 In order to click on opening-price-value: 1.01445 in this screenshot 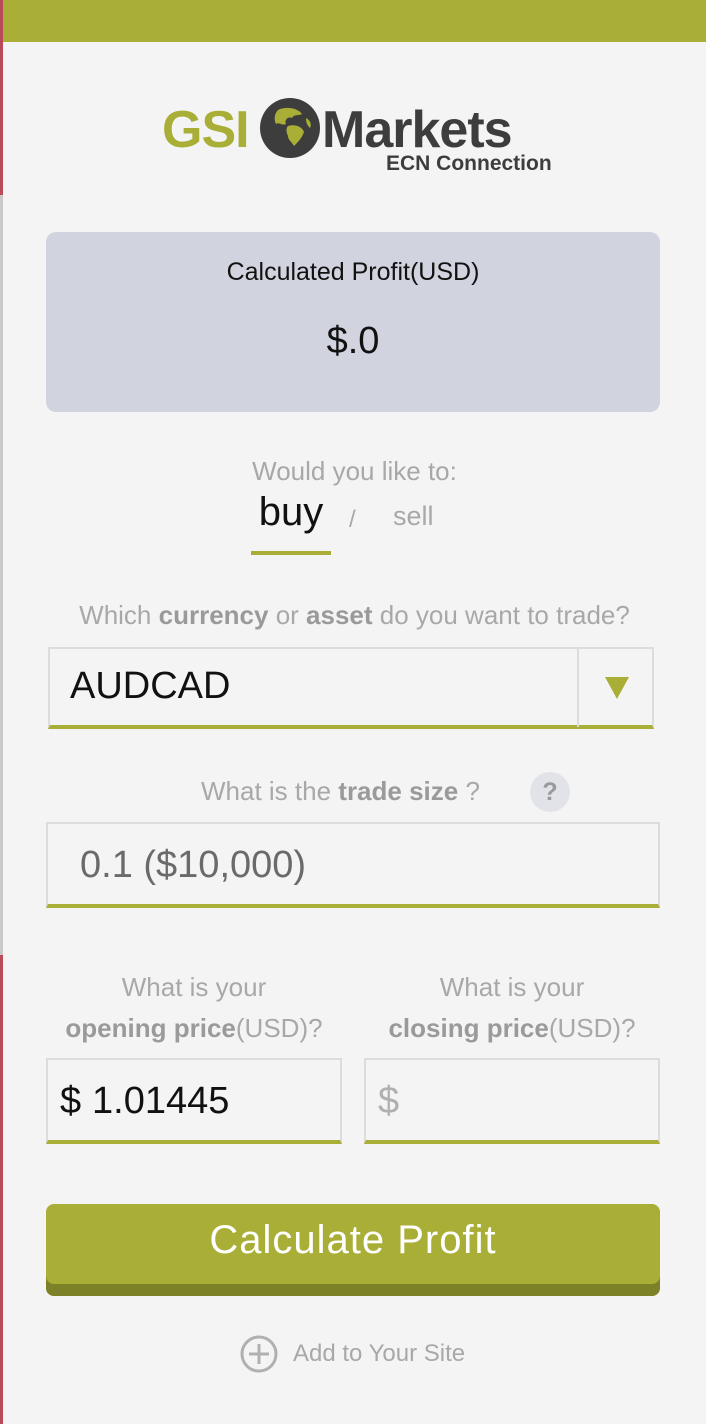, I will do `click(161, 1101)`.